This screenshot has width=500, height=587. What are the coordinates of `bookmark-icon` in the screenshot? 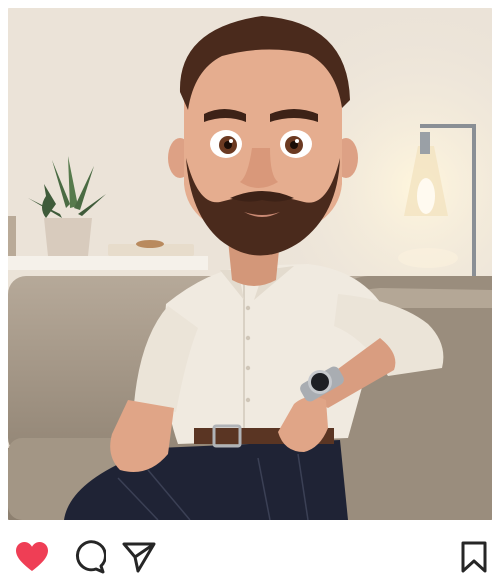 It's located at (474, 557).